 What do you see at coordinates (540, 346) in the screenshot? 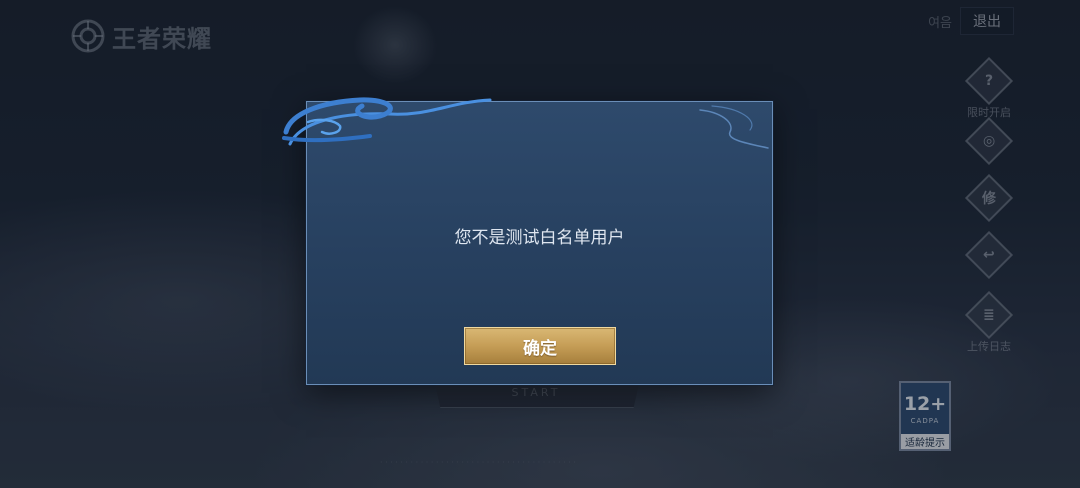
I see `confirm-button: 确定` at bounding box center [540, 346].